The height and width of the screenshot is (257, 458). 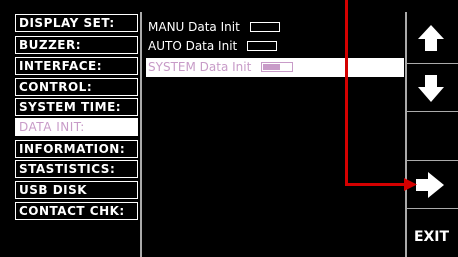 I want to click on arrow-down-icon, so click(x=431, y=88).